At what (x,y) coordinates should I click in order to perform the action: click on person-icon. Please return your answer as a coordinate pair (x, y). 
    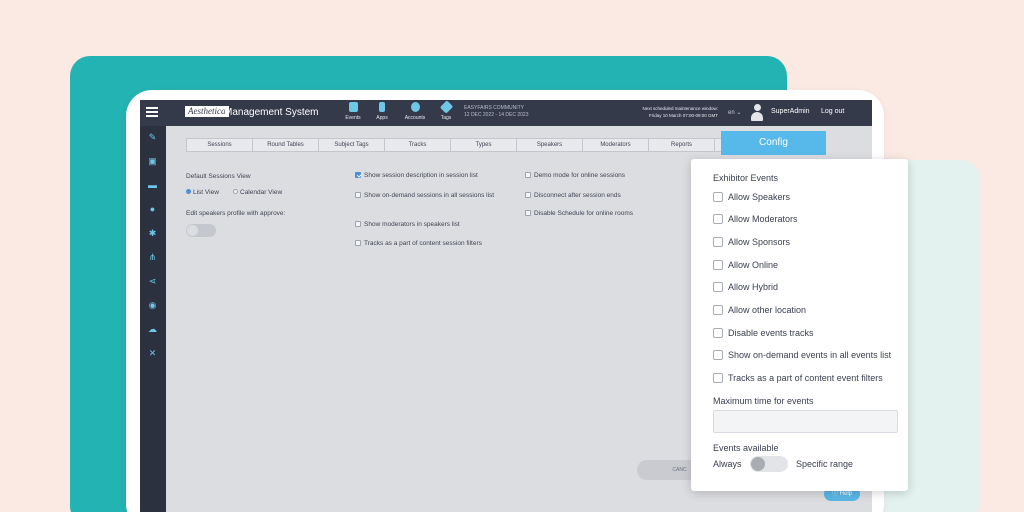
    Looking at the image, I should click on (415, 107).